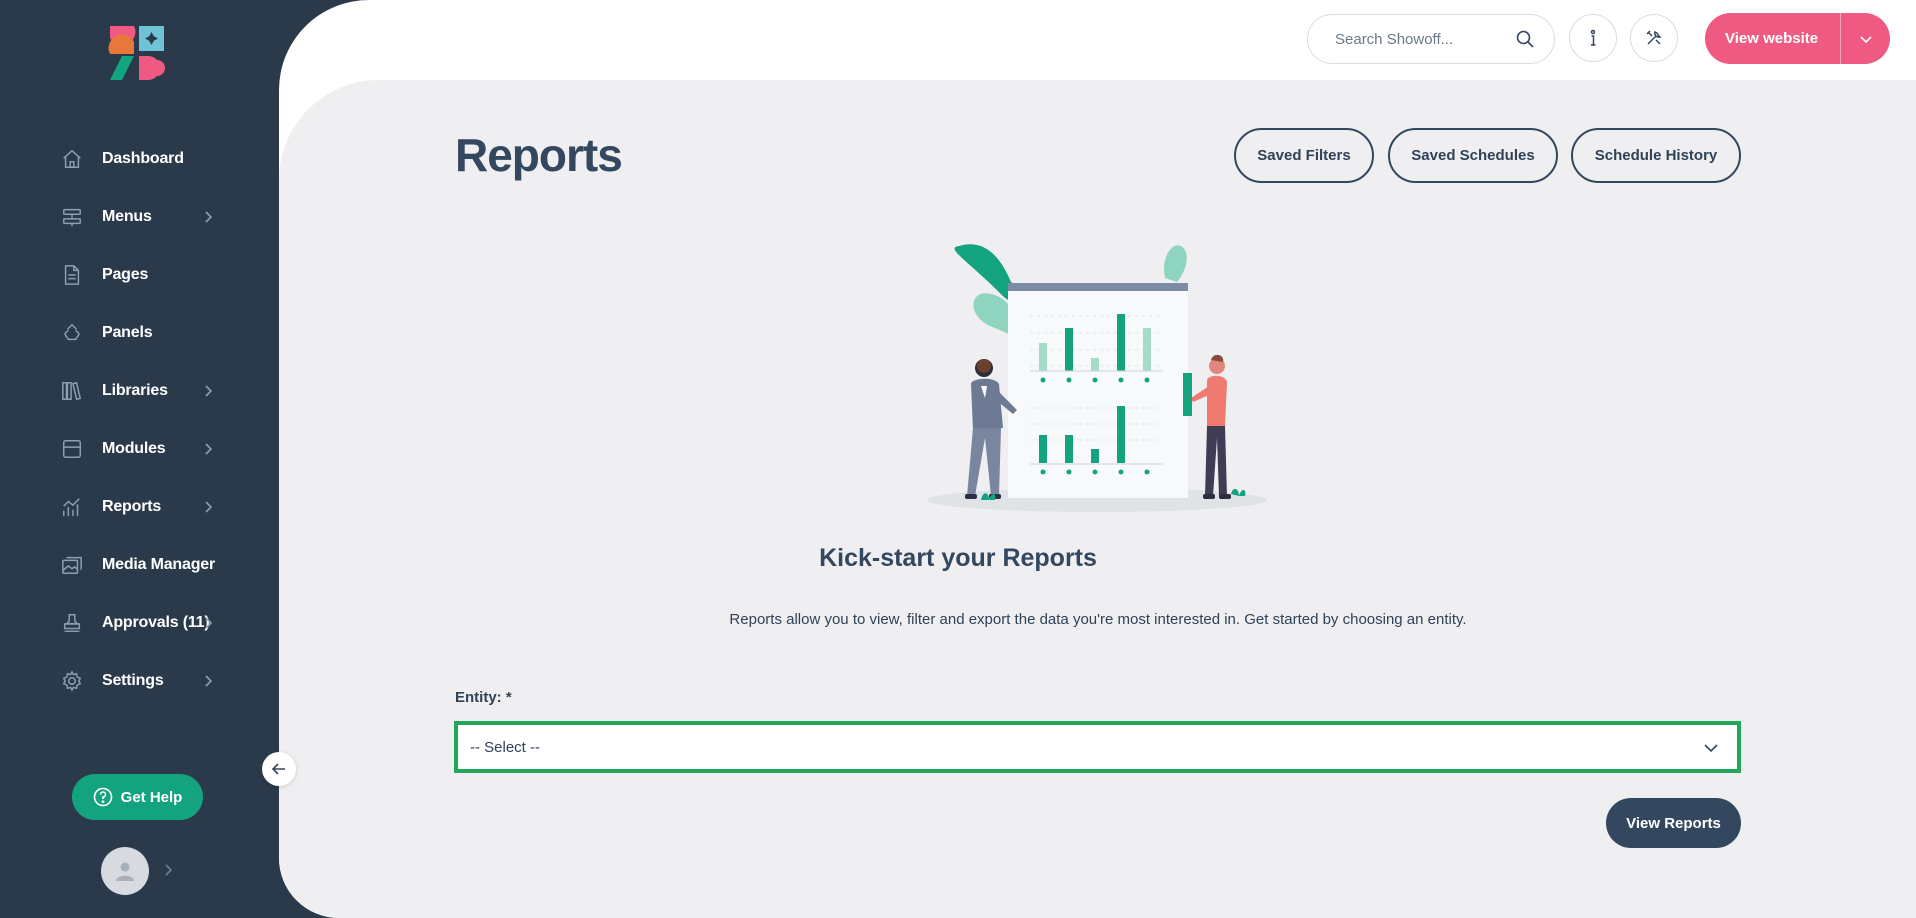 The height and width of the screenshot is (918, 1916). What do you see at coordinates (539, 155) in the screenshot?
I see `page-title: Reports` at bounding box center [539, 155].